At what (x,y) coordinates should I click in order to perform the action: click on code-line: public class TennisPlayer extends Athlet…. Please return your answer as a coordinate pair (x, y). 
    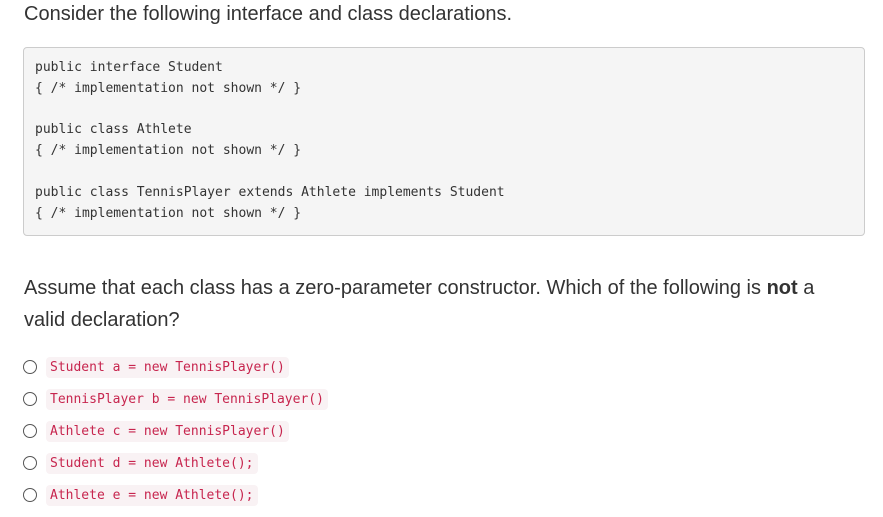
    Looking at the image, I should click on (270, 192).